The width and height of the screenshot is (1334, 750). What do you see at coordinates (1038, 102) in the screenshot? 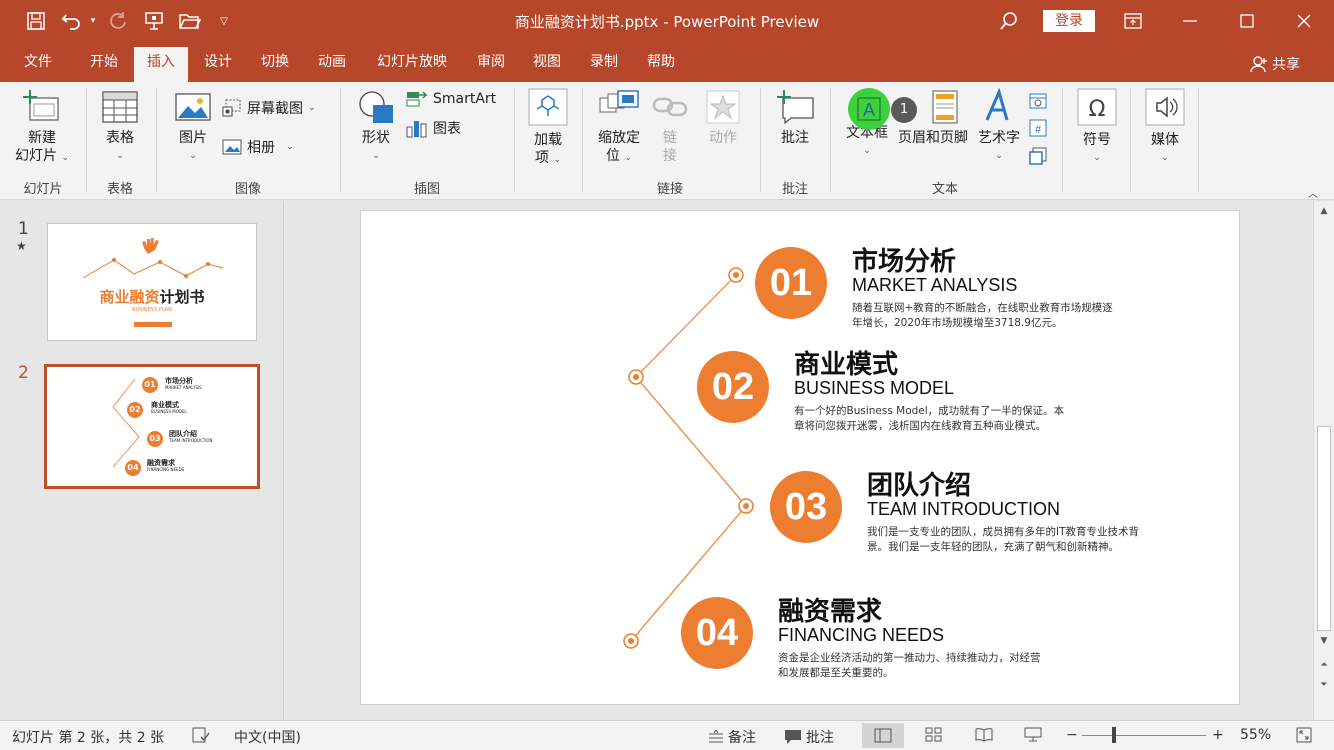
I see `datetime-icon` at bounding box center [1038, 102].